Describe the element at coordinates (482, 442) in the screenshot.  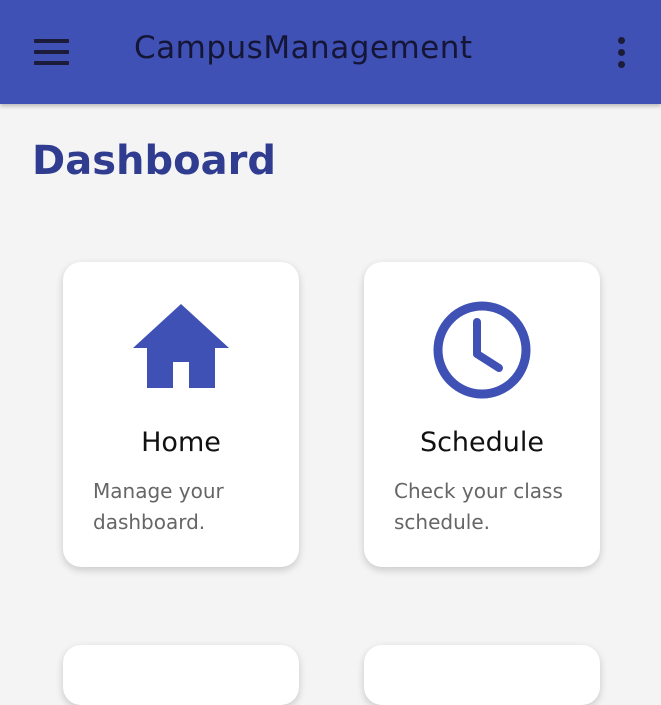
I see `card-title: Schedule` at that location.